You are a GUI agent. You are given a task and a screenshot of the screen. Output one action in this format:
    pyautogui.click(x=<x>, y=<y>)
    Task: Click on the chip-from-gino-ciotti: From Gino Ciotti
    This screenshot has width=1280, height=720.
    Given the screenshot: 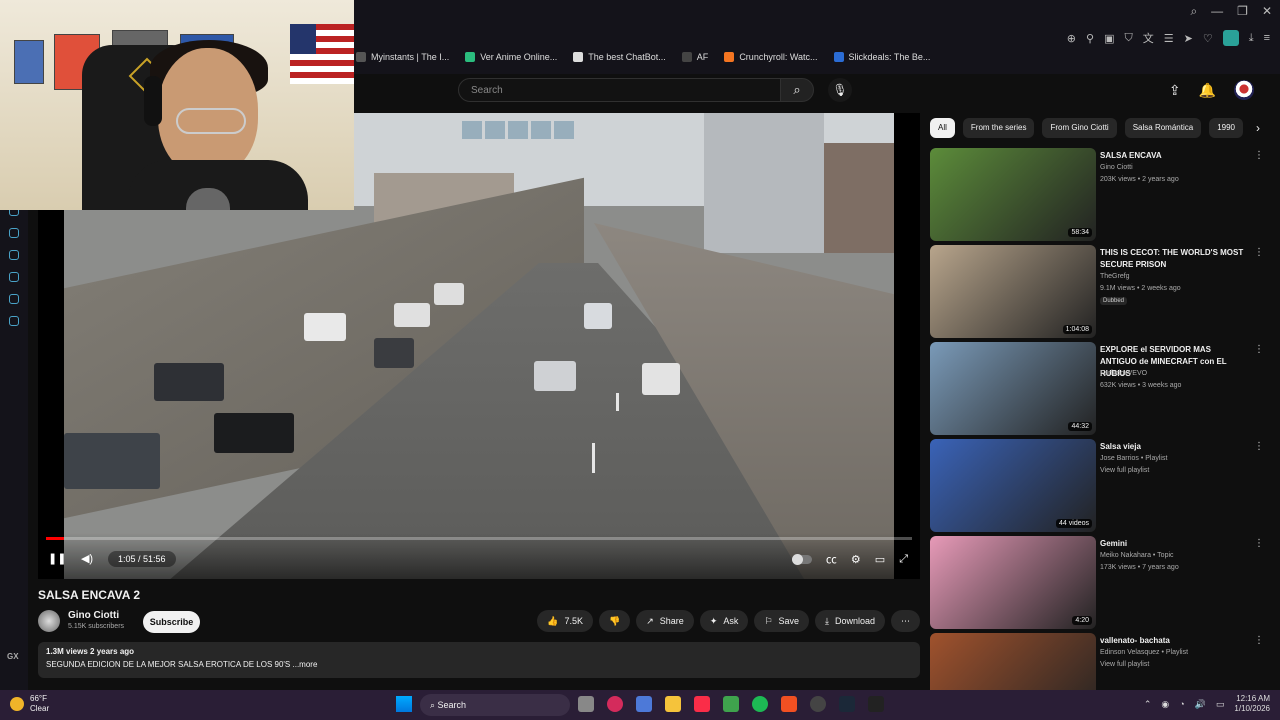 What is the action you would take?
    pyautogui.click(x=1079, y=128)
    